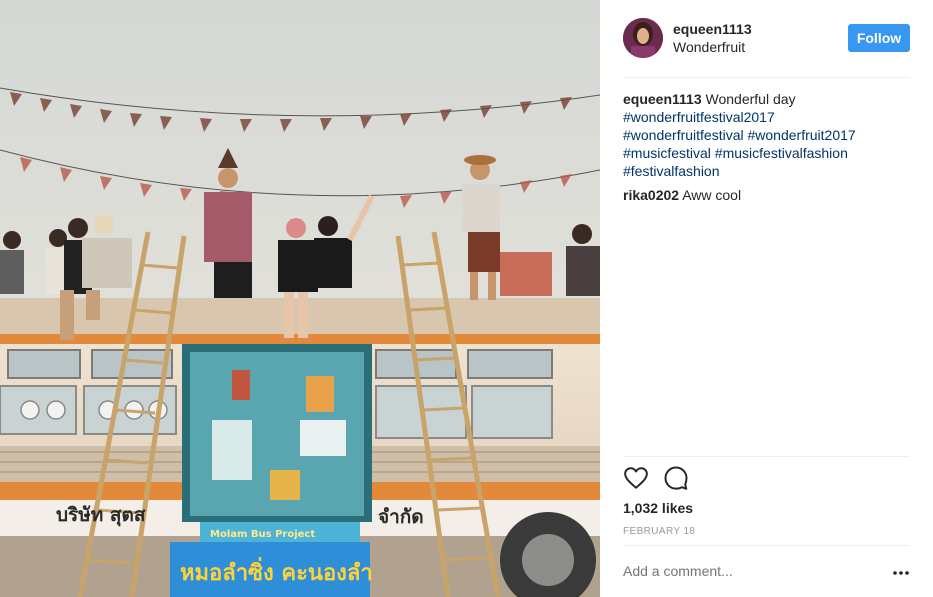 Image resolution: width=933 pixels, height=597 pixels. What do you see at coordinates (712, 29) in the screenshot?
I see `post-username: equeen1113` at bounding box center [712, 29].